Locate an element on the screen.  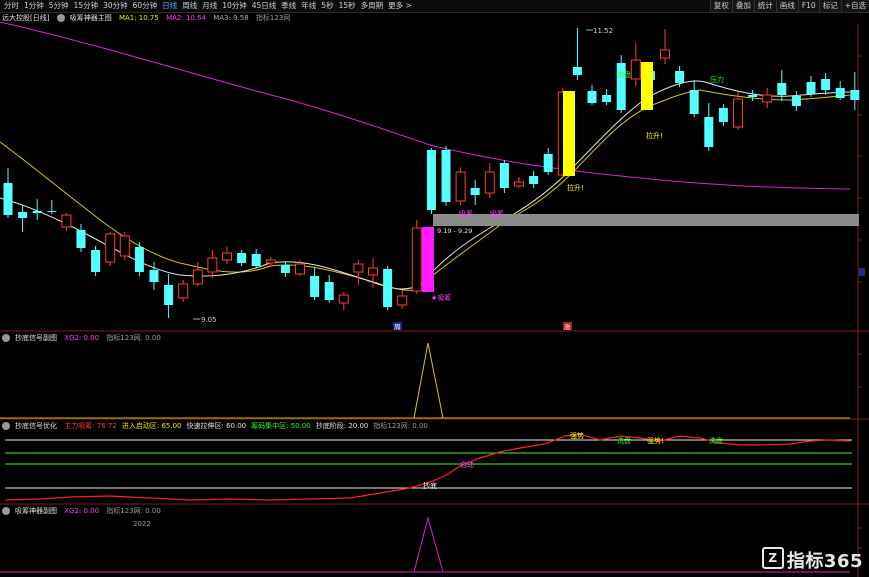
buy-signal-bar is located at coordinates (428, 259).